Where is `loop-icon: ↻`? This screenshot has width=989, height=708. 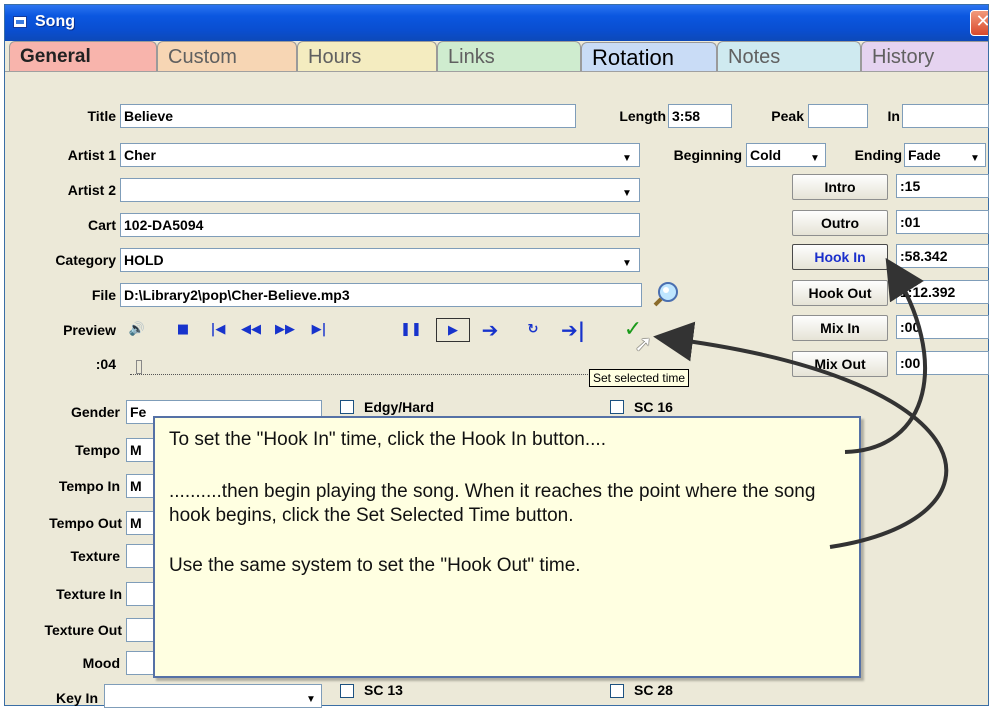 loop-icon: ↻ is located at coordinates (533, 330).